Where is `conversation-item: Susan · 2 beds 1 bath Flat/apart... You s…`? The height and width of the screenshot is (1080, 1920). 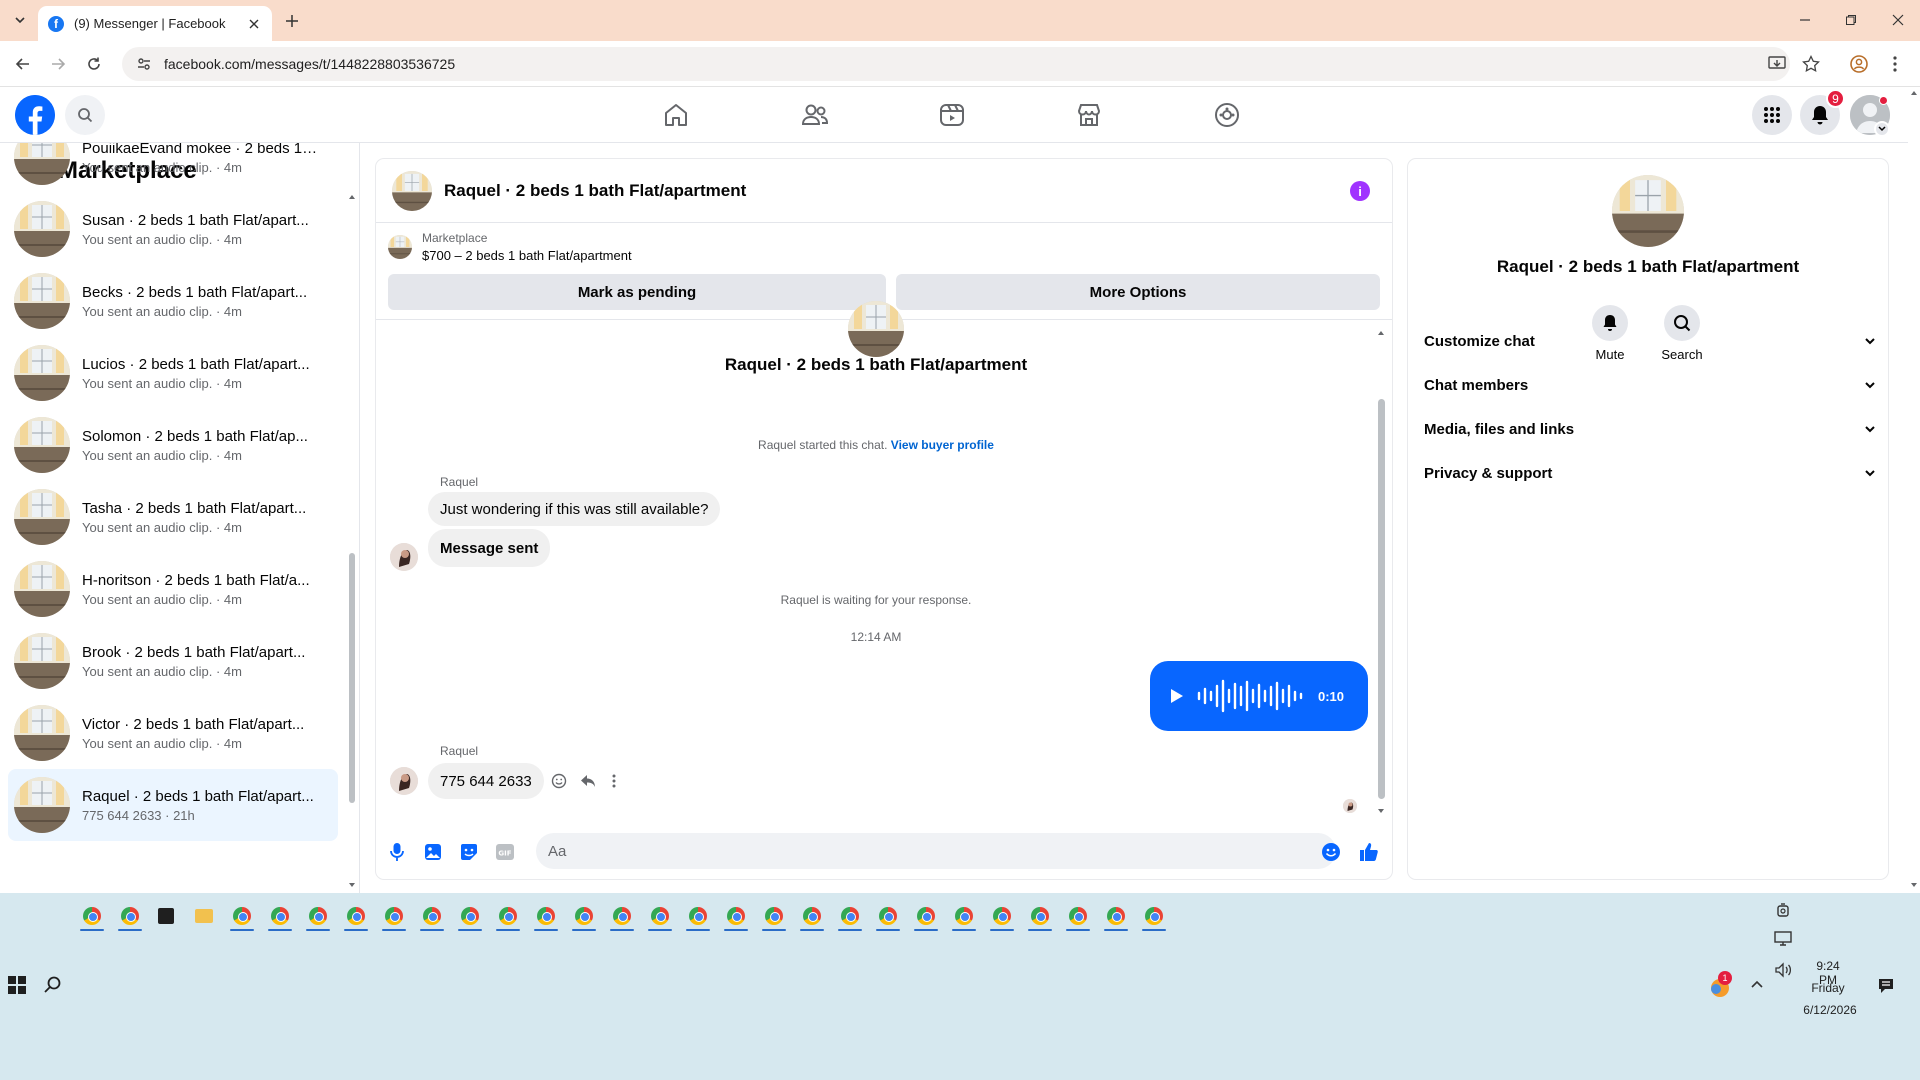 conversation-item: Susan · 2 beds 1 bath Flat/apart... You s… is located at coordinates (173, 229).